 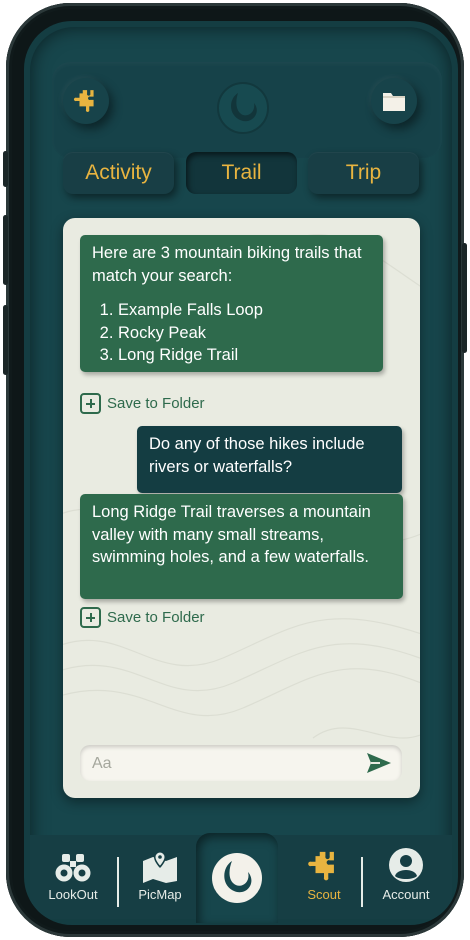 What do you see at coordinates (464, 298) in the screenshot?
I see `power-button` at bounding box center [464, 298].